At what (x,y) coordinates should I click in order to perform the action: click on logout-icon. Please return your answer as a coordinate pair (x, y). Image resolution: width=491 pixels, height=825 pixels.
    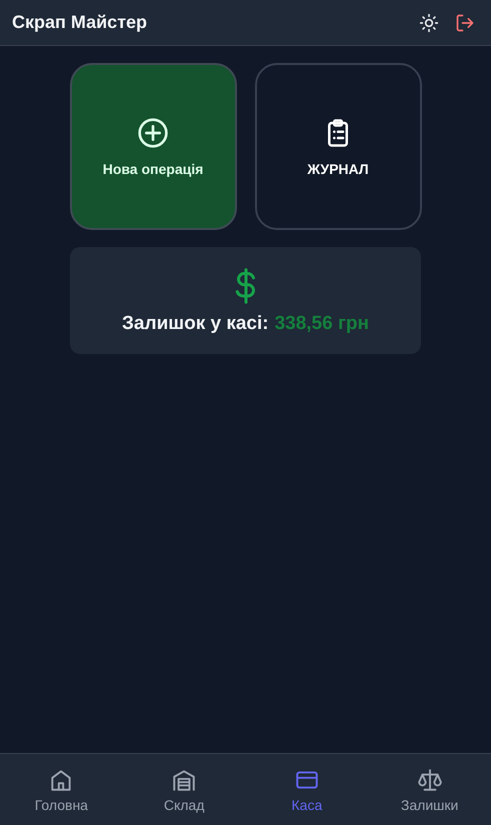
    Looking at the image, I should click on (465, 22).